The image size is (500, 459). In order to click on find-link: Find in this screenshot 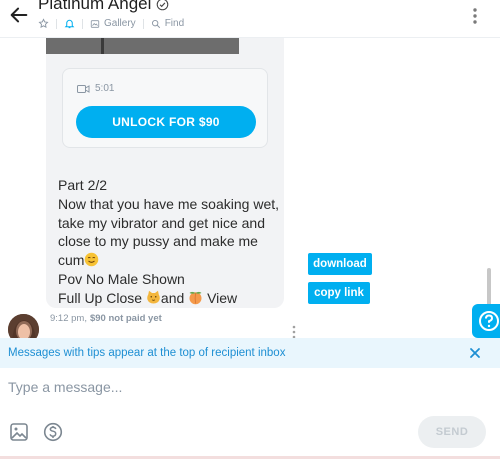, I will do `click(167, 23)`.